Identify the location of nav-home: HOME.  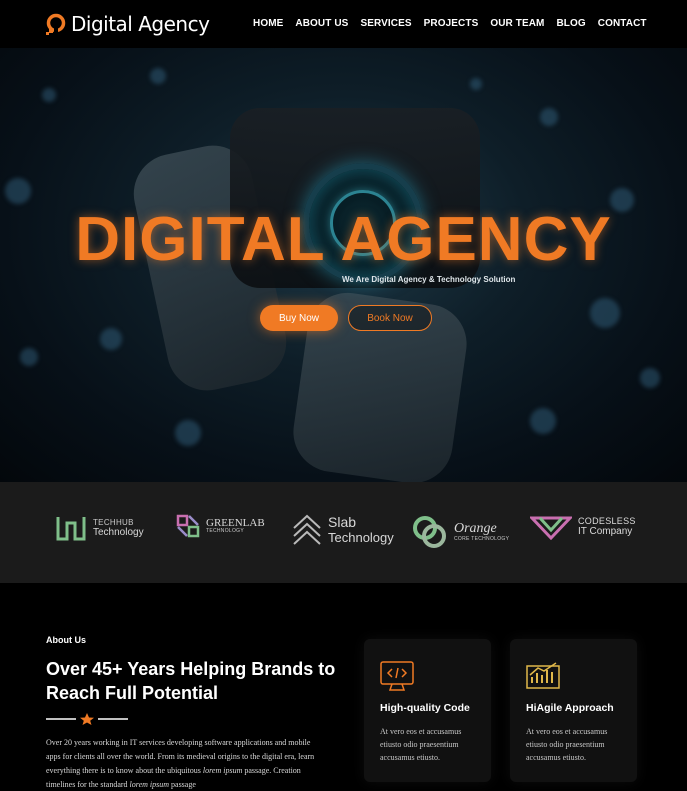
(268, 23).